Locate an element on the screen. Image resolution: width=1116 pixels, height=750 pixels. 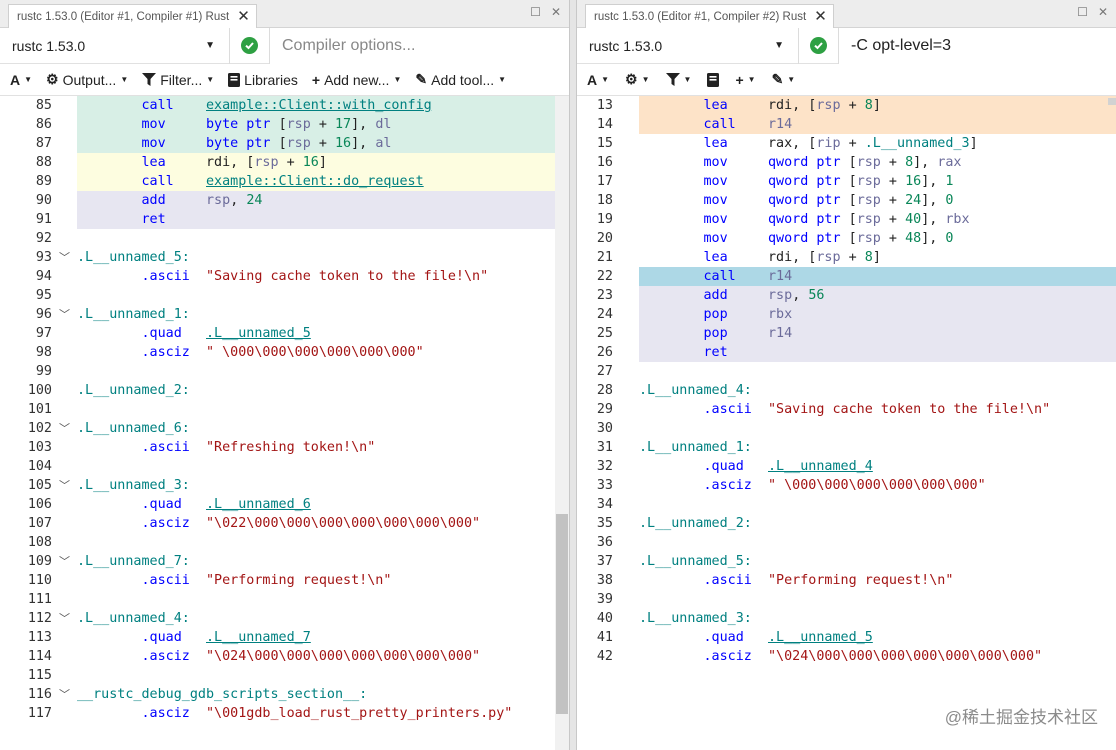
code-line: 32 .quad .L__unnamed_4 is located at coordinates (846, 466).